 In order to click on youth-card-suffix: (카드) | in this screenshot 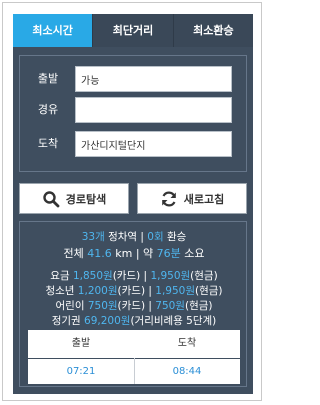, I will do `click(136, 291)`.